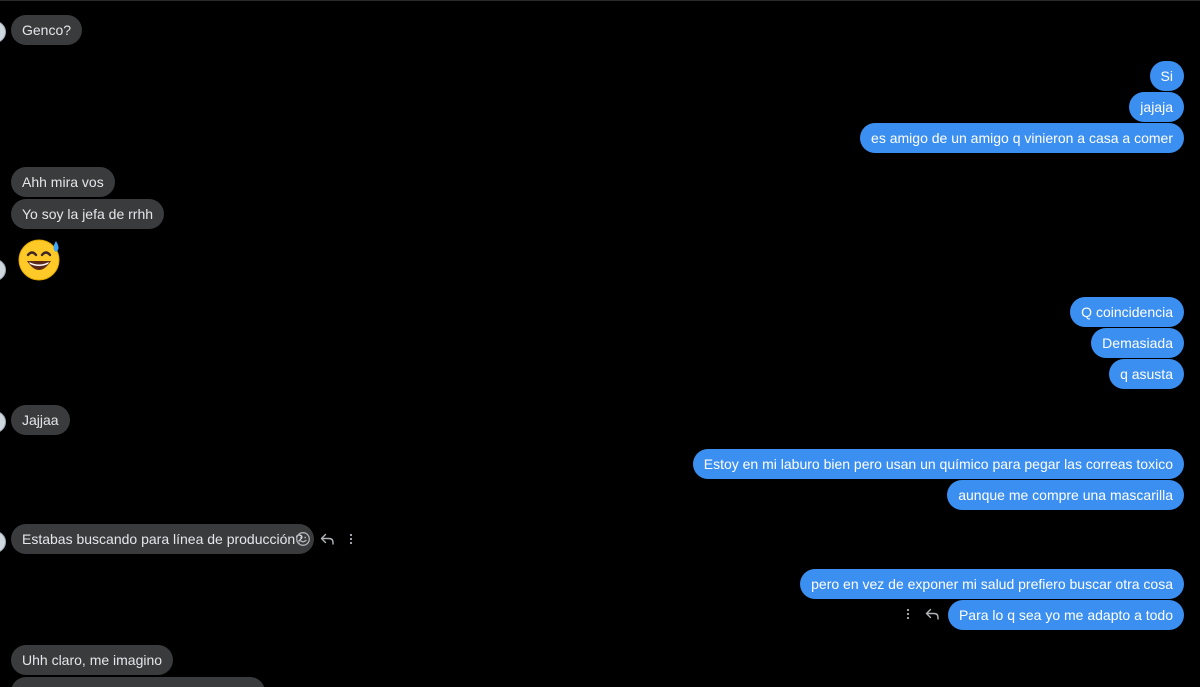 The height and width of the screenshot is (687, 1200). What do you see at coordinates (63, 182) in the screenshot?
I see `incoming-message: Ahh mira vos` at bounding box center [63, 182].